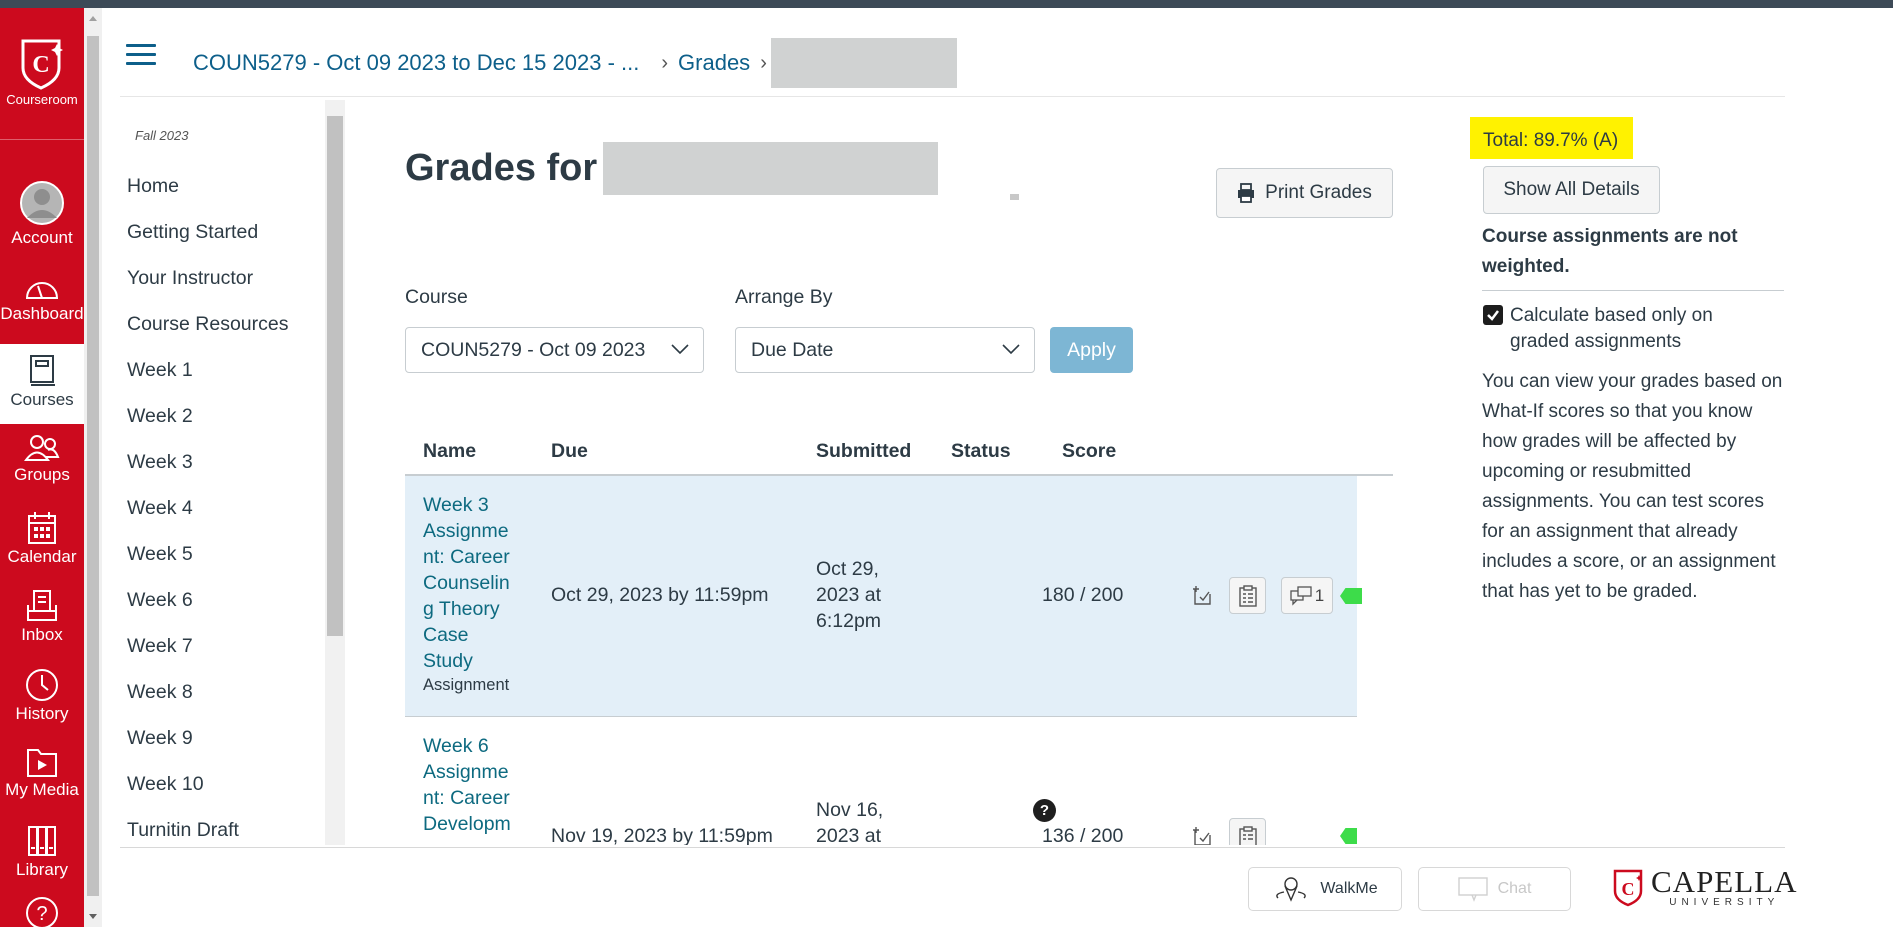 This screenshot has width=1893, height=932. I want to click on gnav-history: History, so click(42, 696).